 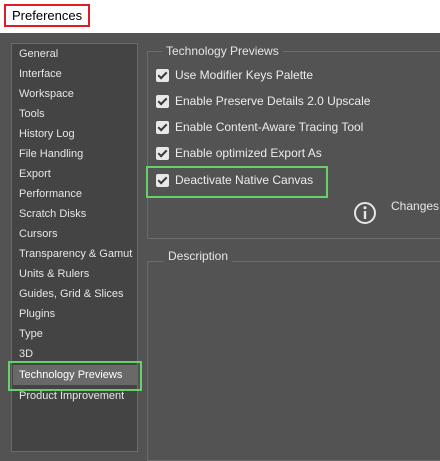 I want to click on option-content-aware-tracing: Enable Content-Aware Tracing Tool, so click(x=259, y=127).